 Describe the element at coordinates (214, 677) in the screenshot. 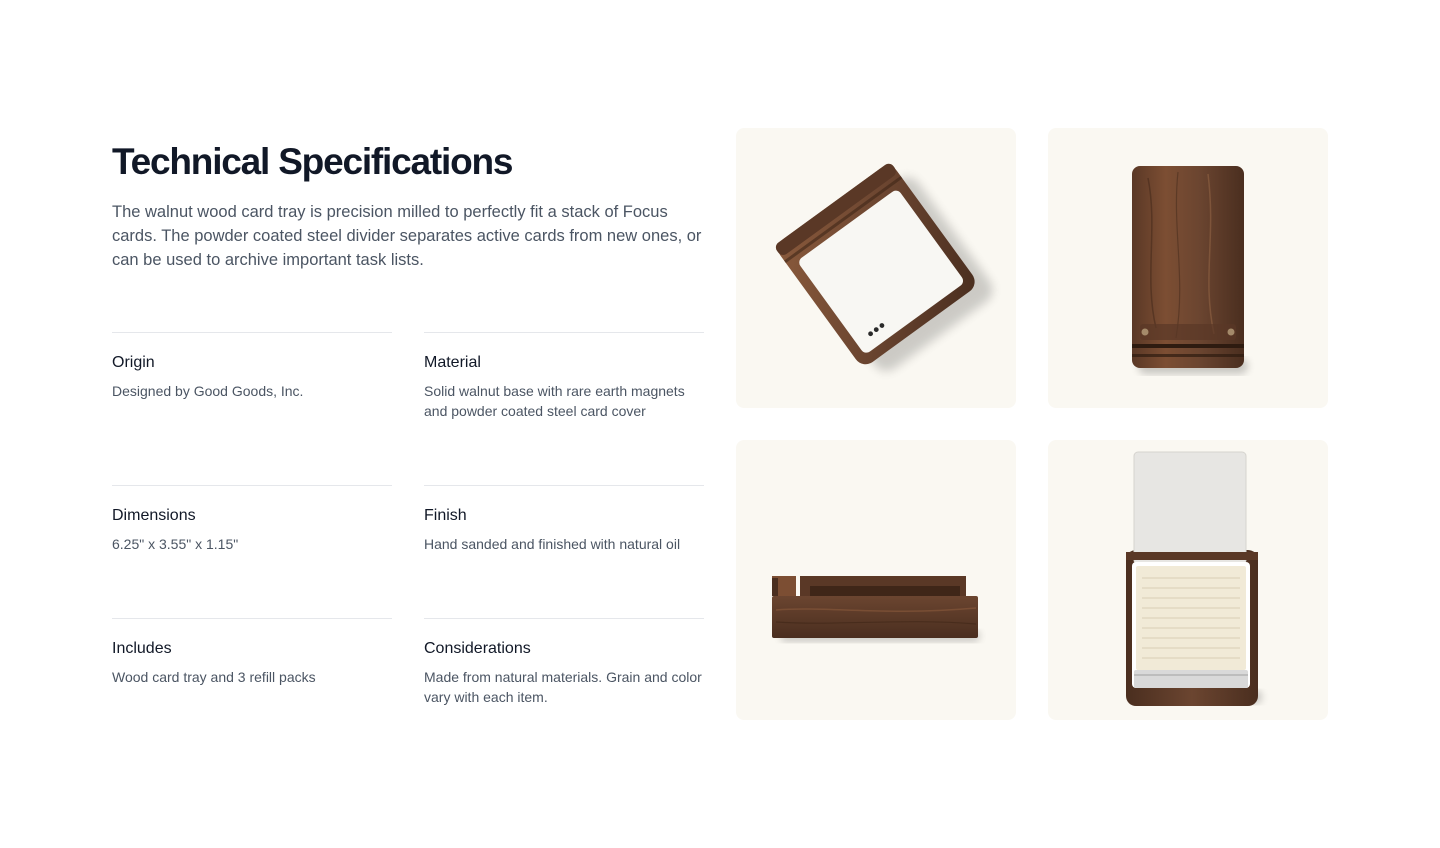

I see `spec-value: Wood card tray and 3 refill packs` at that location.